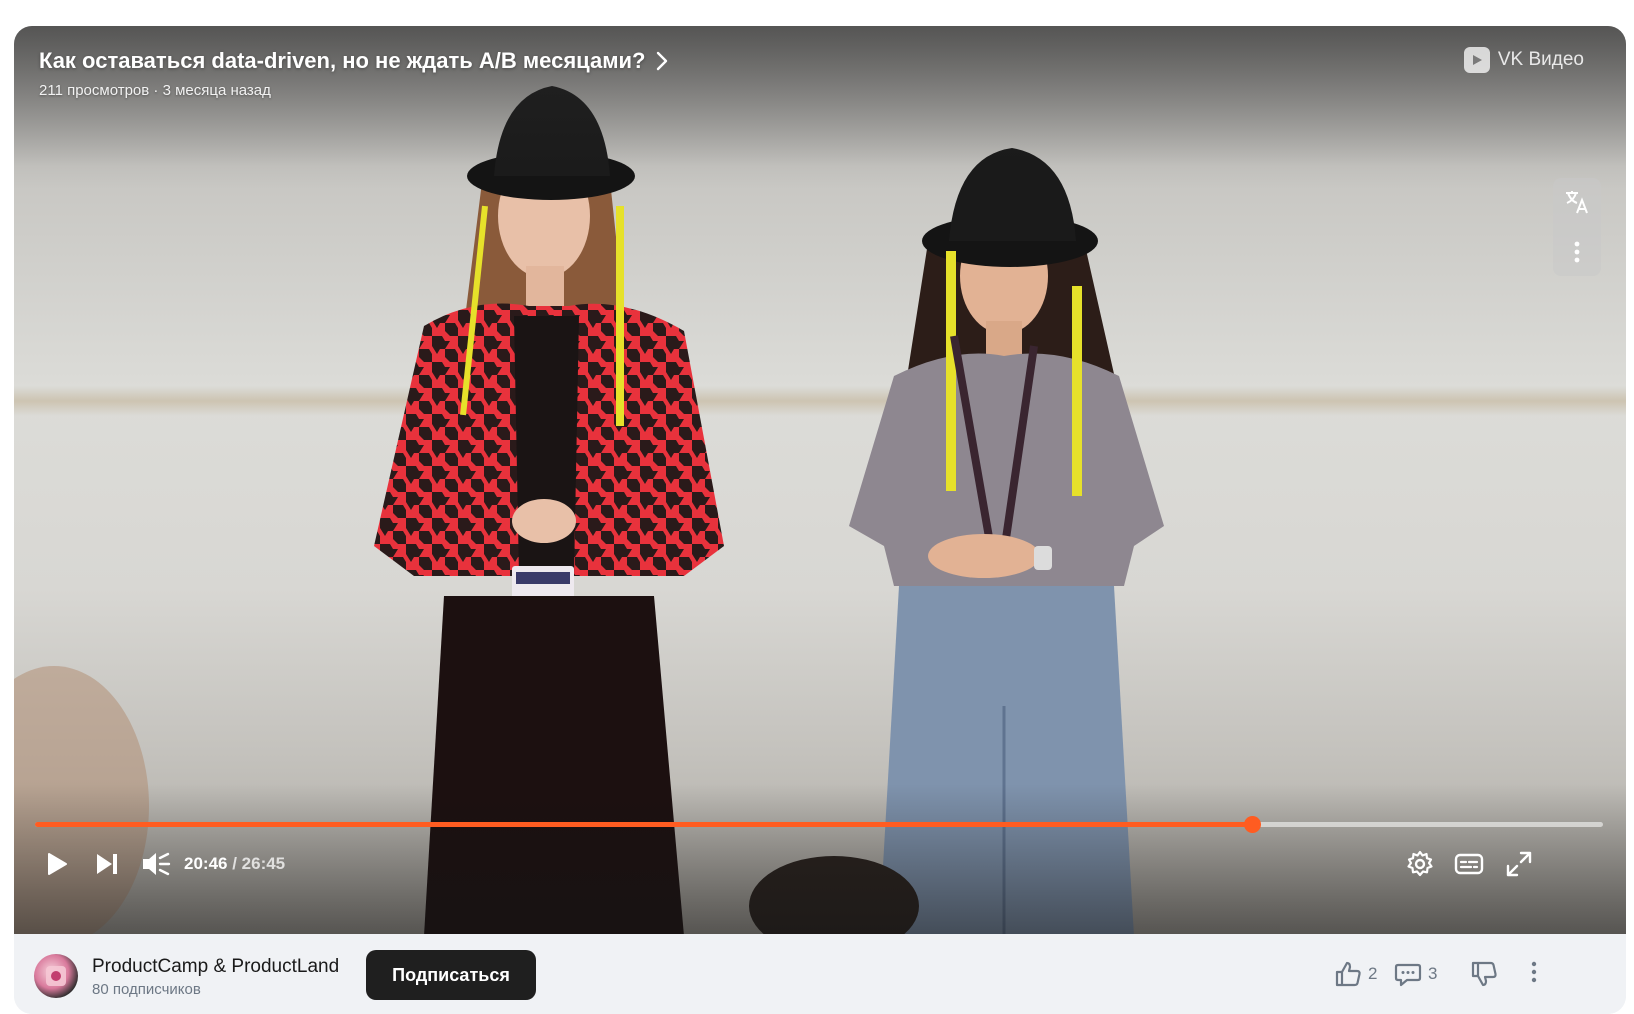 The height and width of the screenshot is (1014, 1634). I want to click on video-meta: 211 просмотров · 3 месяца назад, so click(155, 90).